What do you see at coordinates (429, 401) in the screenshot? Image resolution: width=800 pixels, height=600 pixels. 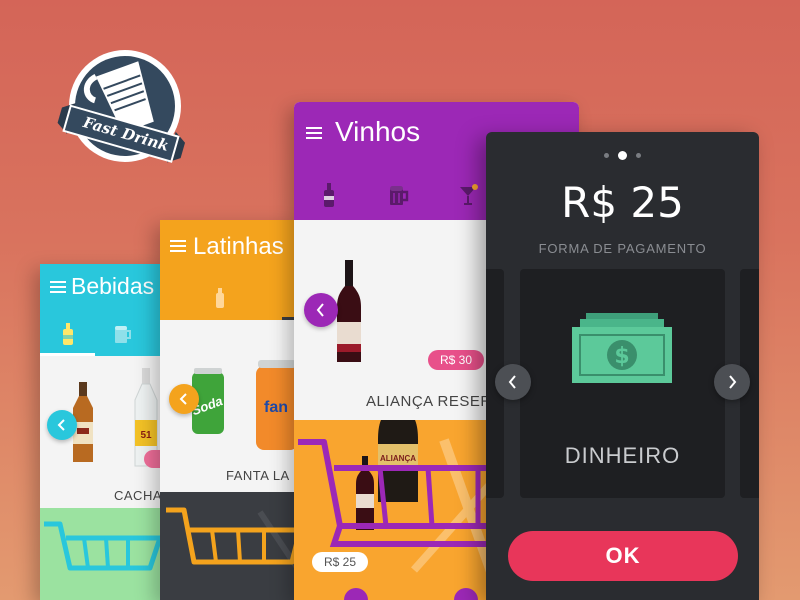 I see `product-name: ALIANÇA RESER` at bounding box center [429, 401].